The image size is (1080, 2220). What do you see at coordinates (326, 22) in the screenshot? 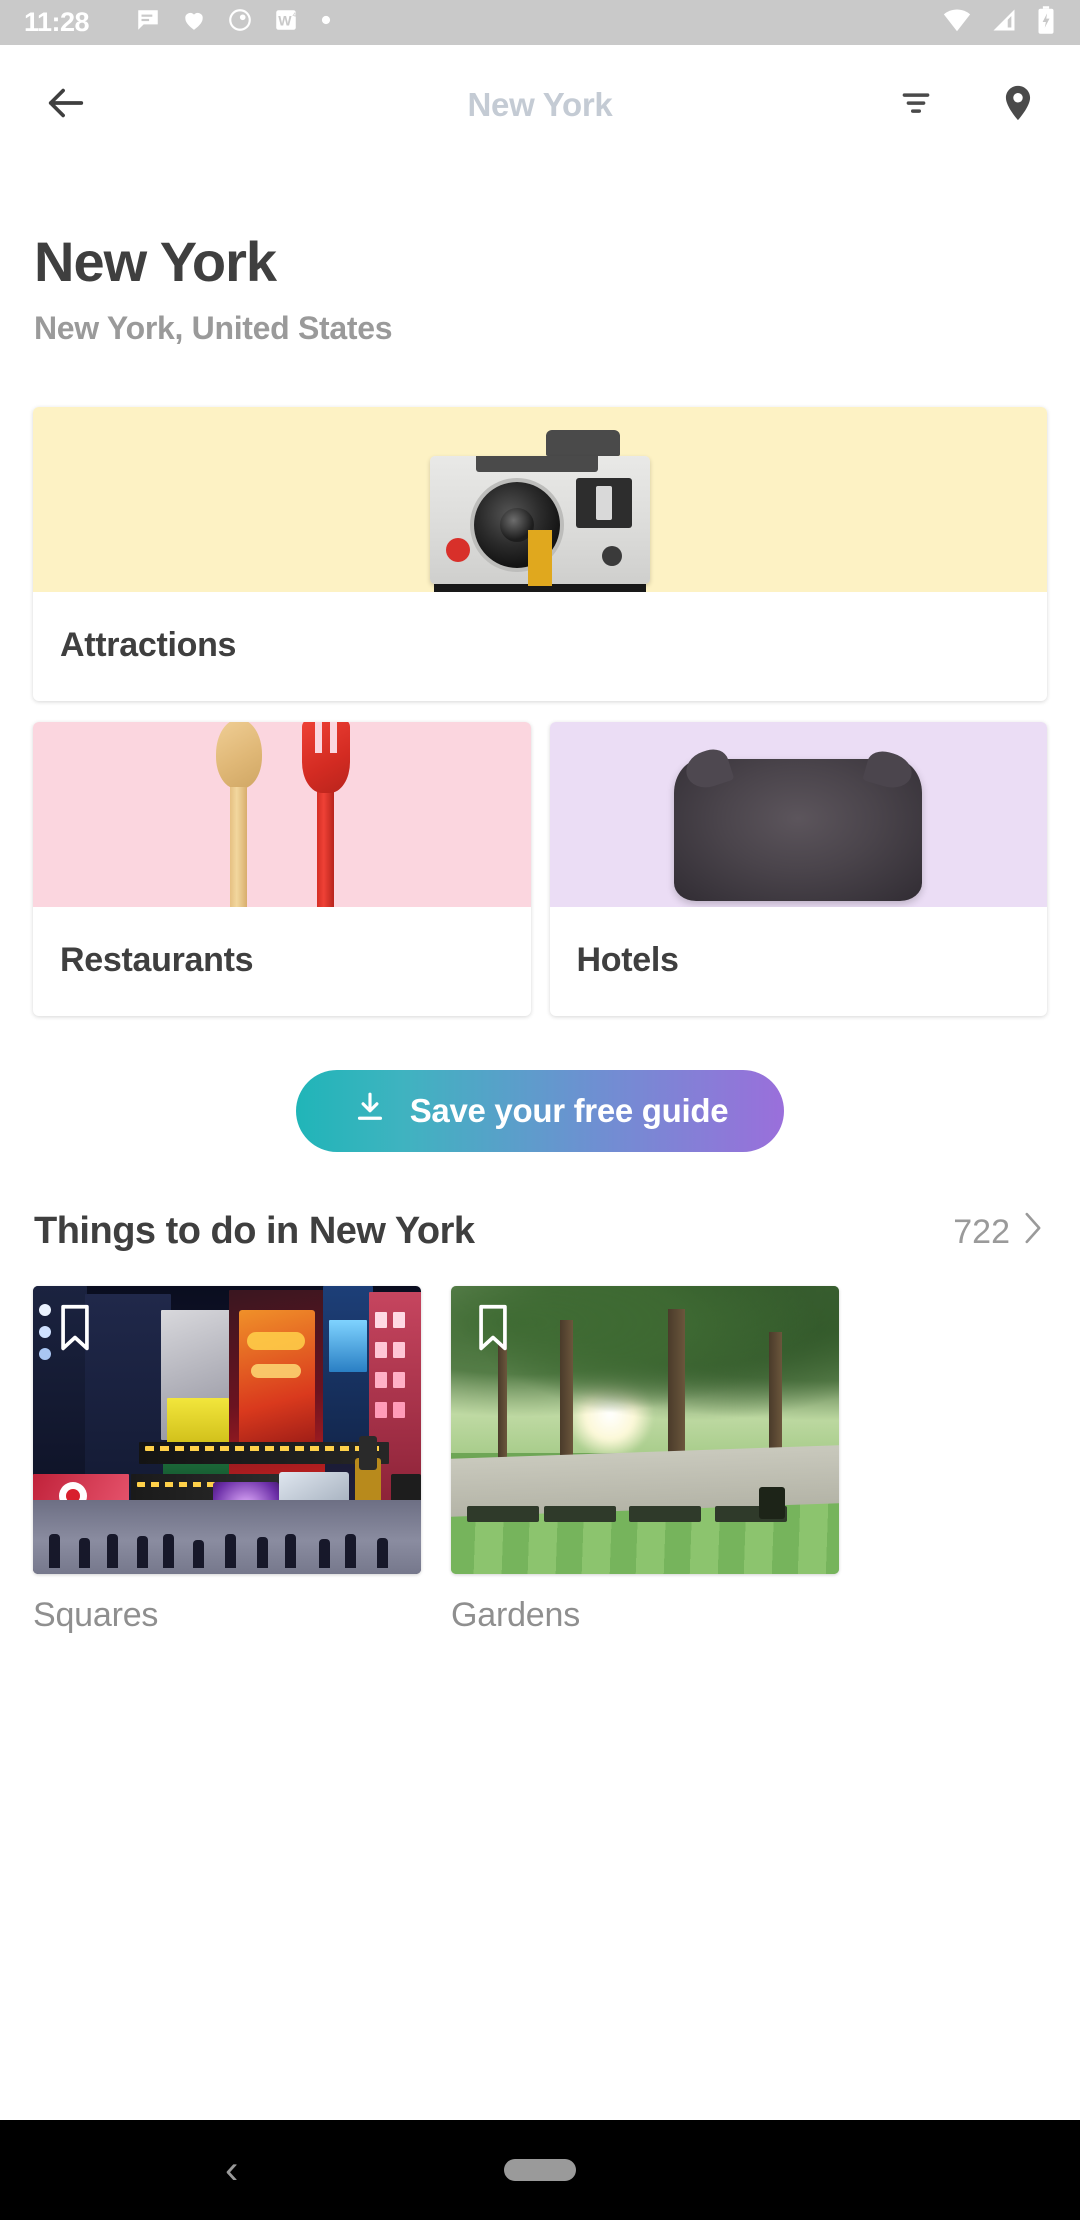
I see `dot-icon` at bounding box center [326, 22].